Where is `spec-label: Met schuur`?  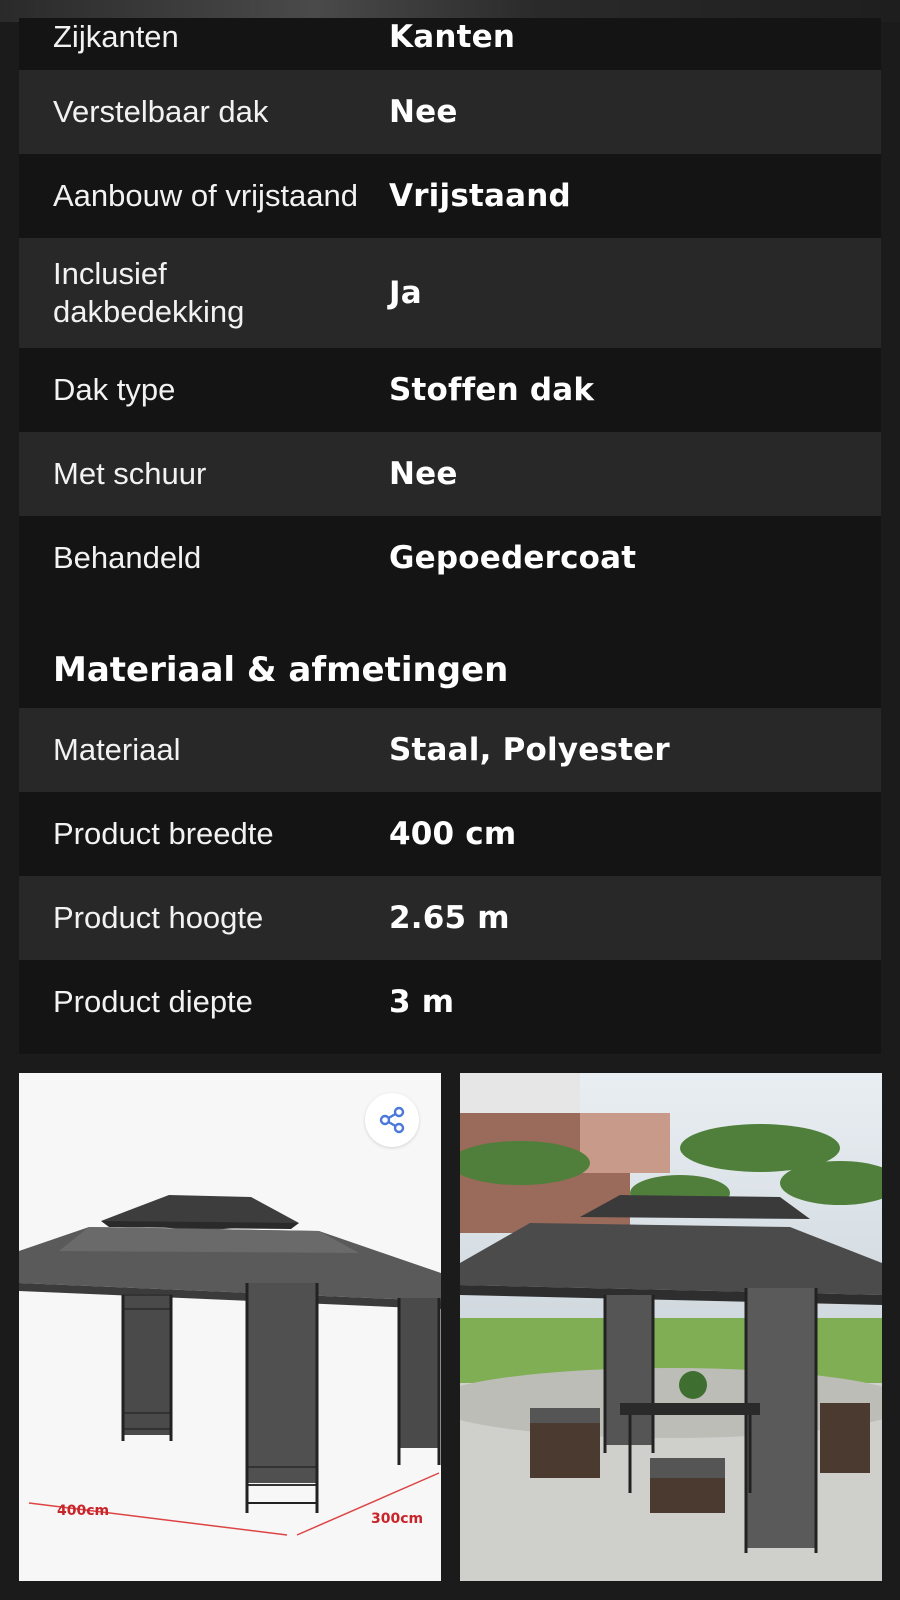 spec-label: Met schuur is located at coordinates (130, 473).